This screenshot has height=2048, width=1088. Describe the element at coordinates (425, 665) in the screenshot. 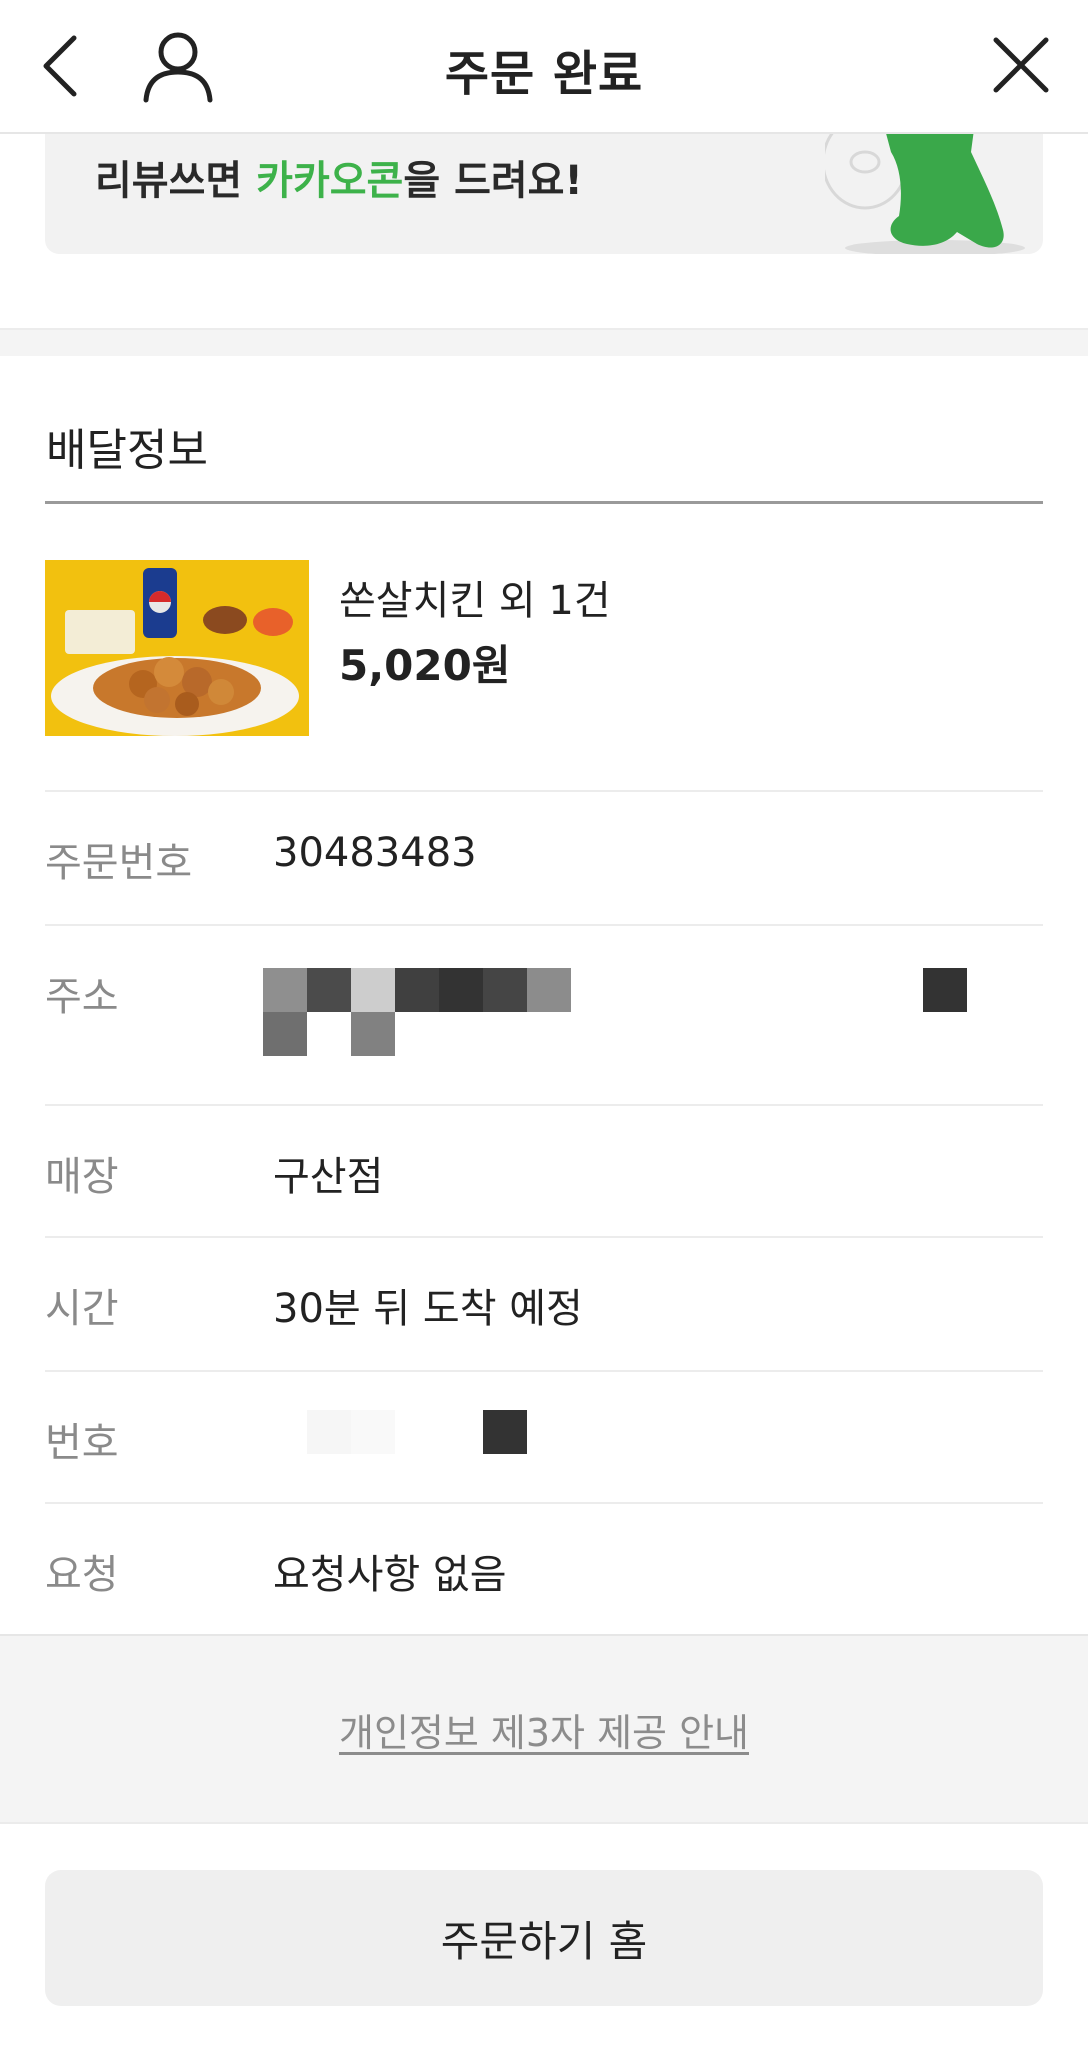

I see `order-item-price: 5,020원` at that location.